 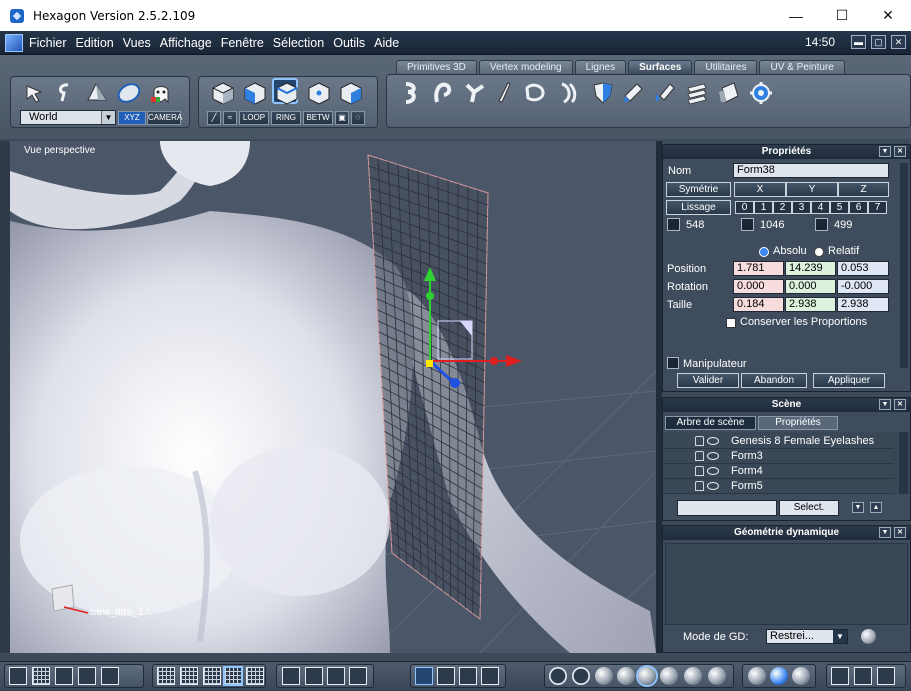 I want to click on universal-manipulator-icon, so click(x=490, y=676).